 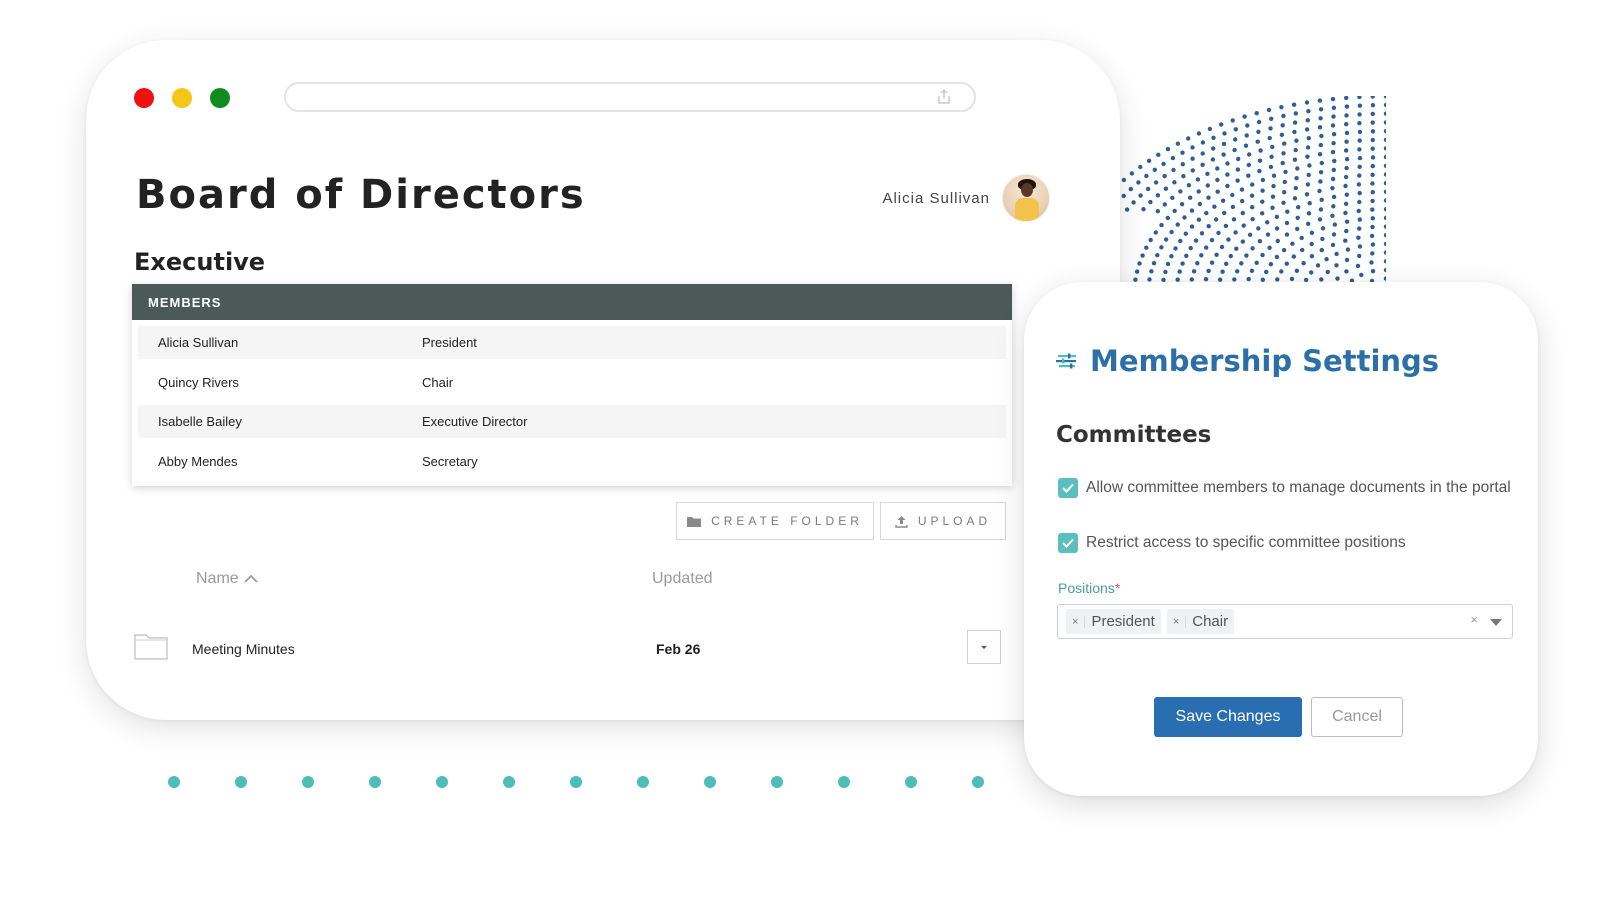 I want to click on share-icon, so click(x=944, y=97).